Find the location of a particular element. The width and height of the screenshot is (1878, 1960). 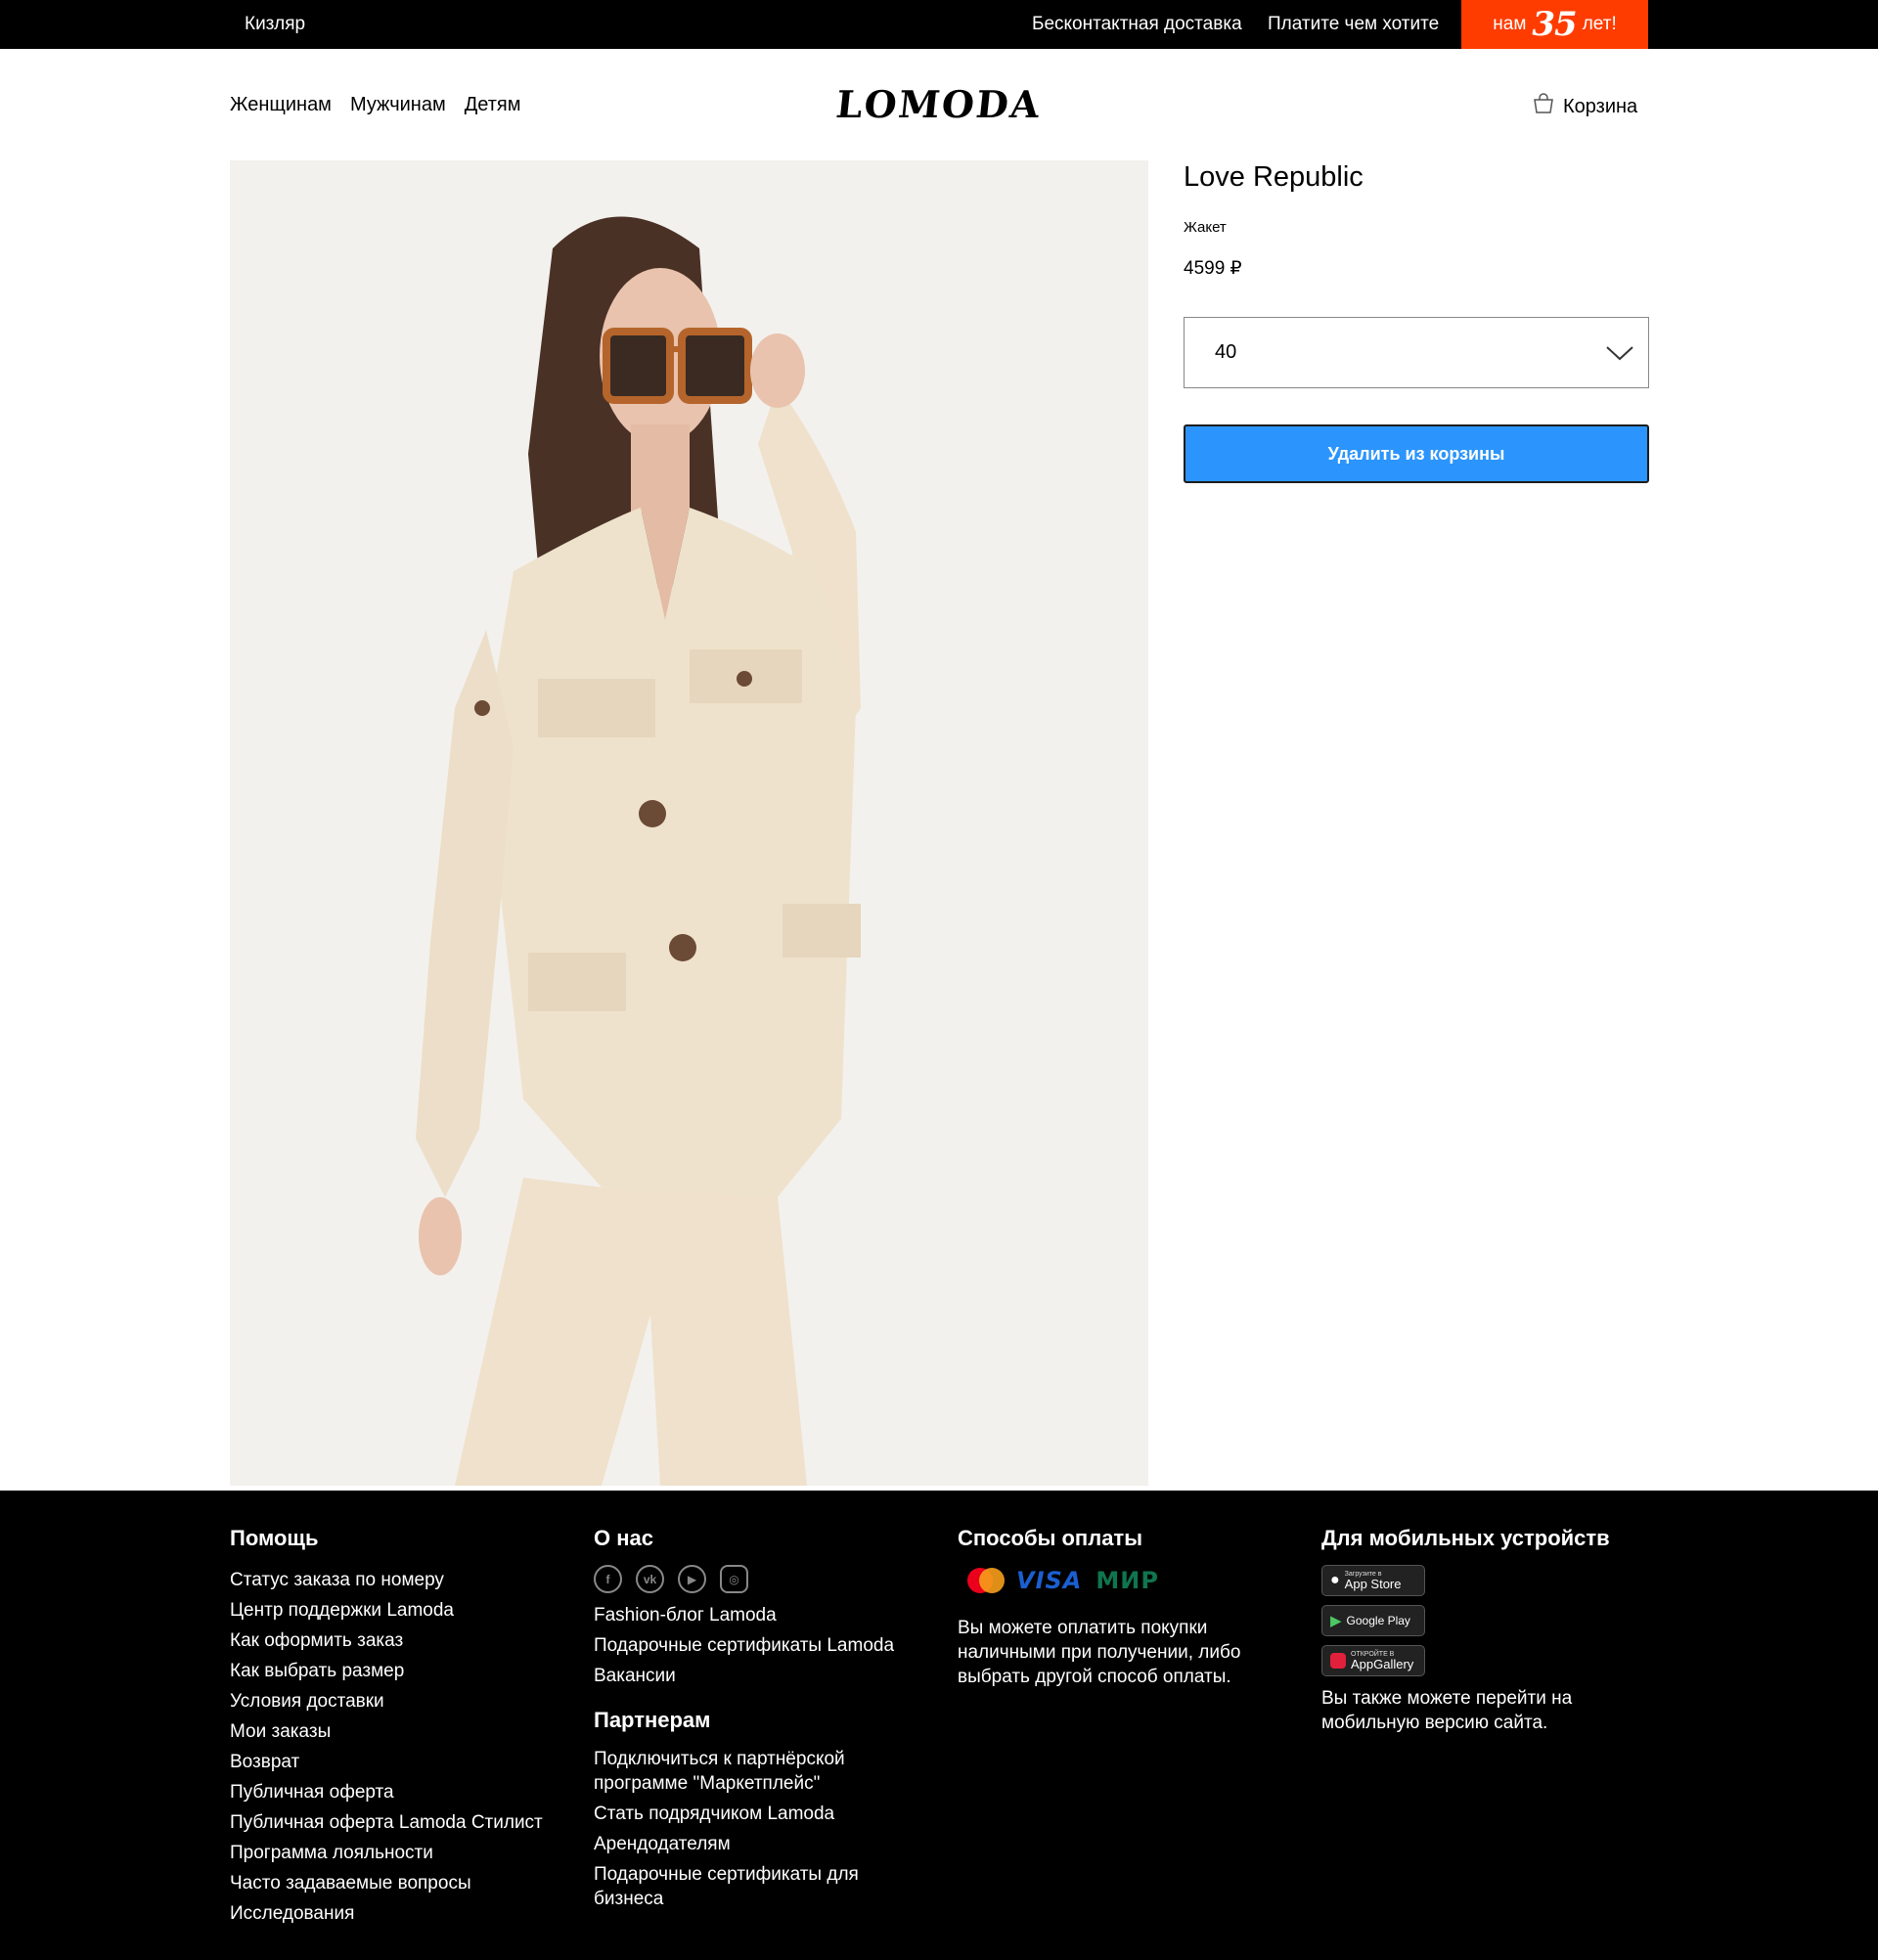

anniversary-post: лет! is located at coordinates (1599, 24).